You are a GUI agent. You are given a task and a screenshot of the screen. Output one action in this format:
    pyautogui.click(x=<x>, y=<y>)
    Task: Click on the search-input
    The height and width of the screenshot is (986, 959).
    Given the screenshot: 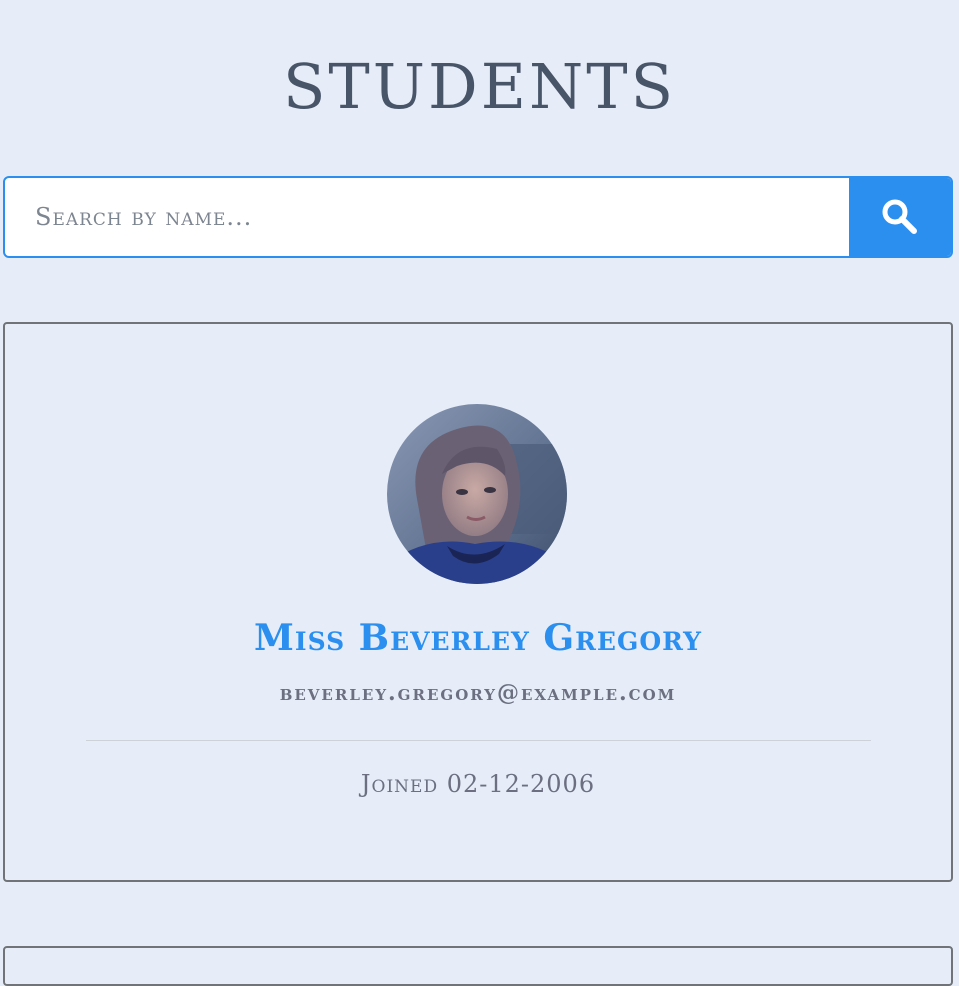 What is the action you would take?
    pyautogui.click(x=427, y=217)
    